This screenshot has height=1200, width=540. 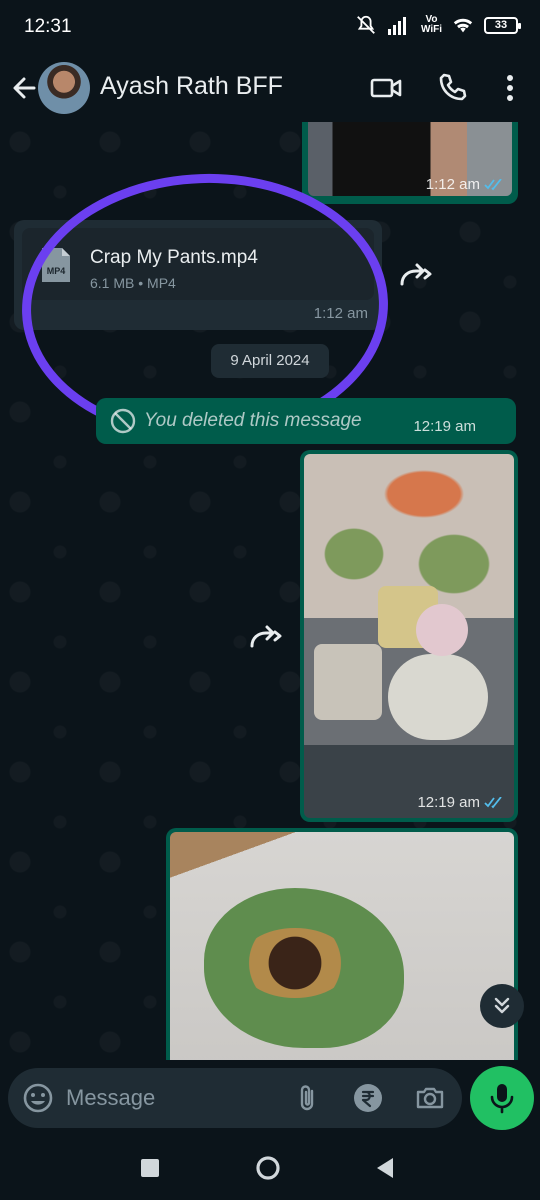 I want to click on image-message-bubble: 12:19 am, so click(x=409, y=636).